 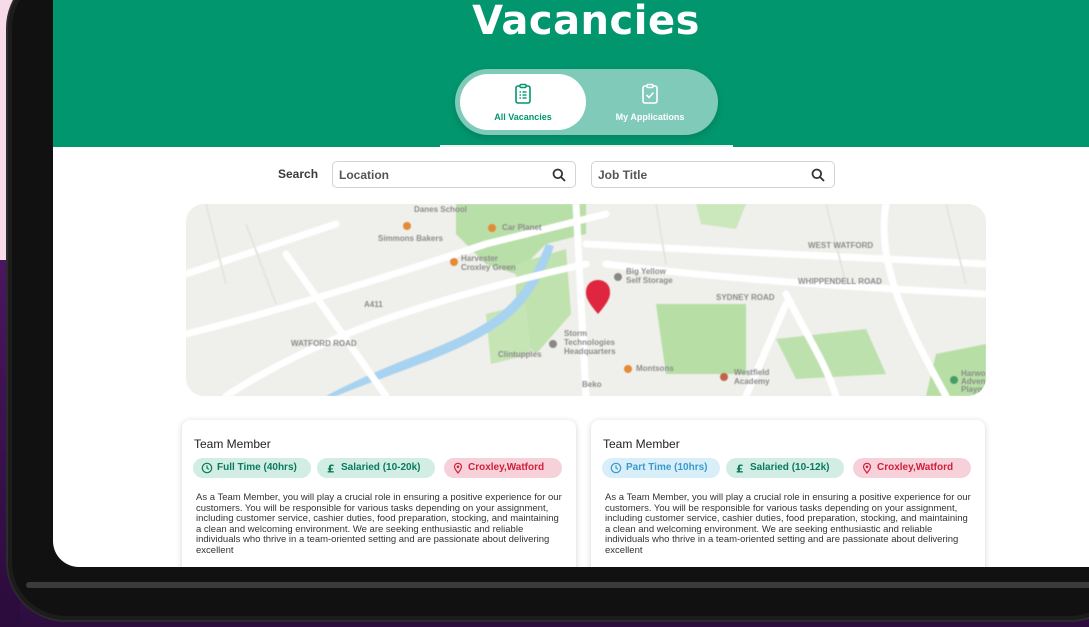 I want to click on page-title: Vacancies, so click(x=586, y=22).